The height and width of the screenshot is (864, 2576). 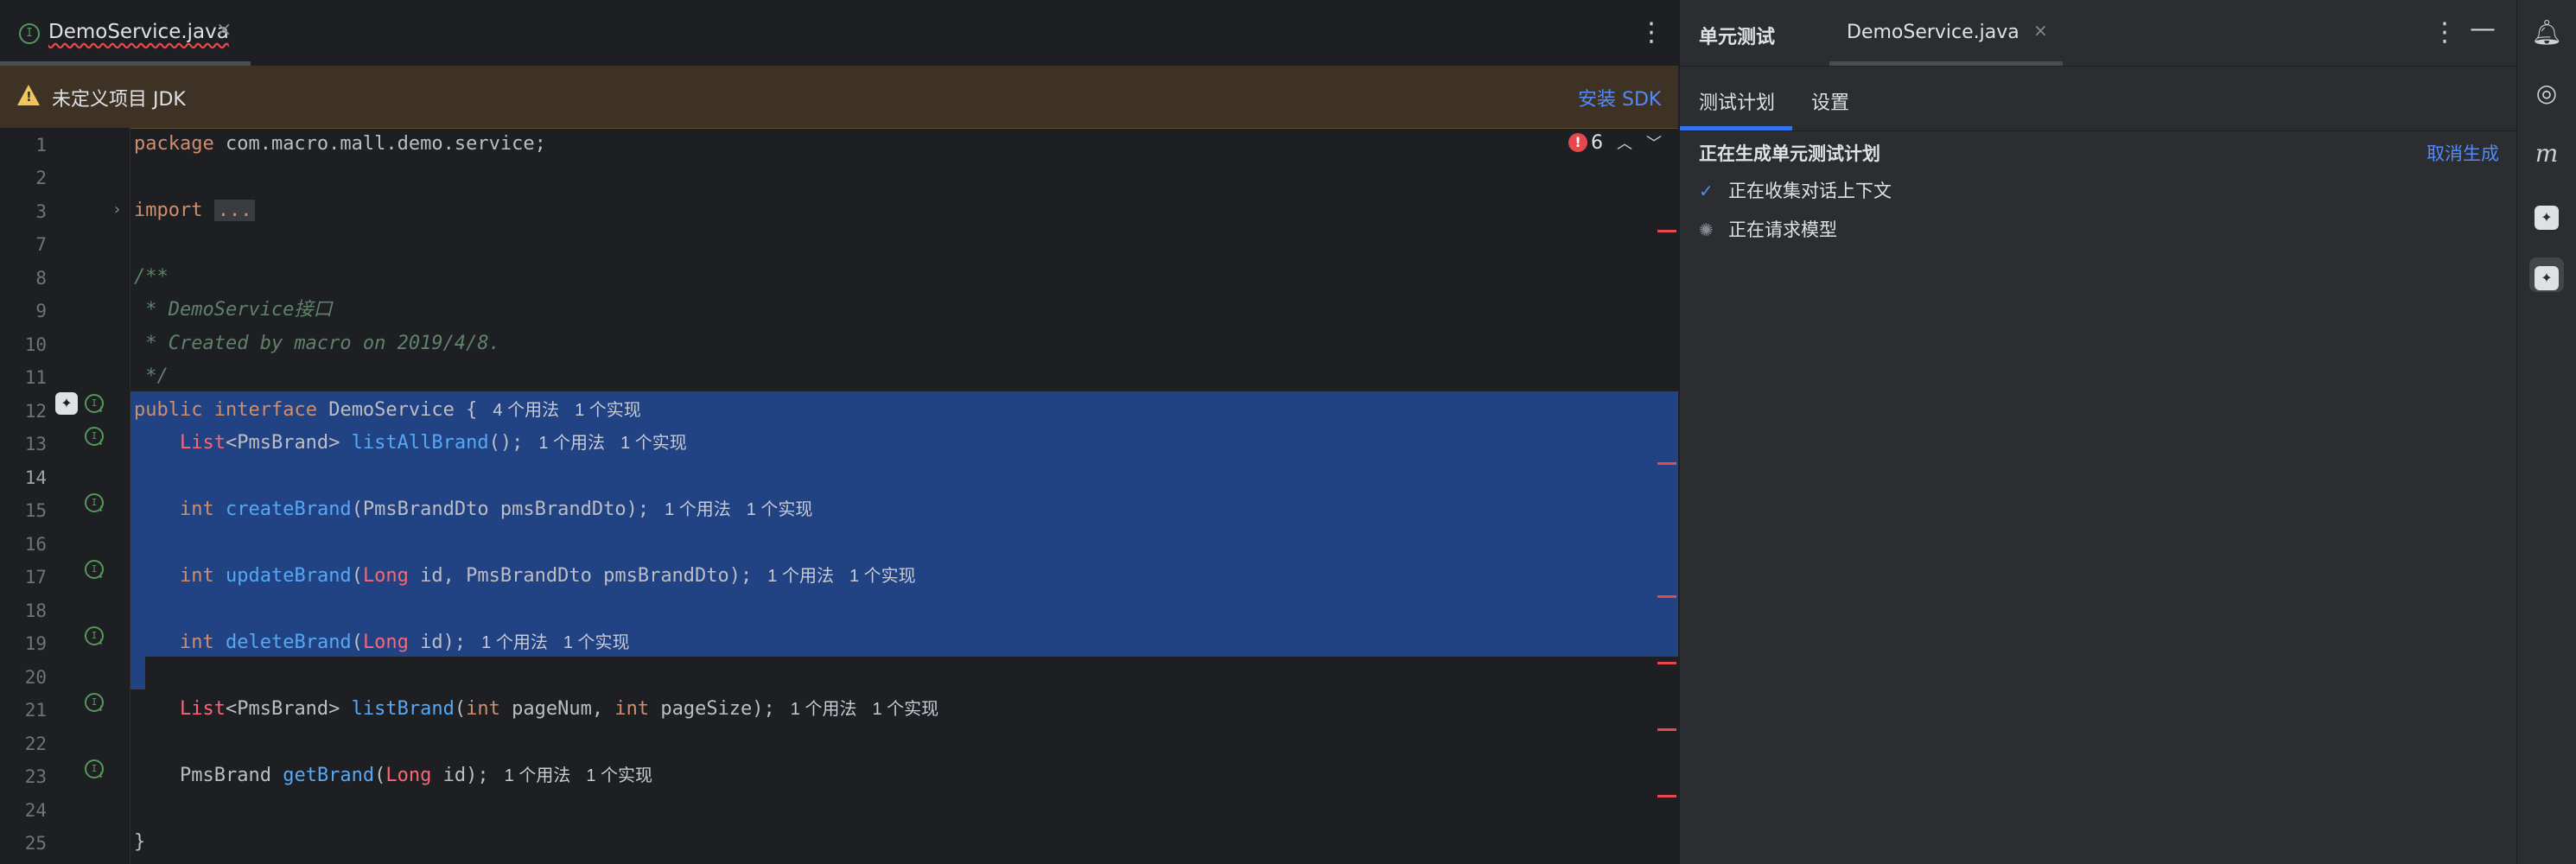 What do you see at coordinates (2547, 274) in the screenshot?
I see `ai-hex-active-icon: ✦` at bounding box center [2547, 274].